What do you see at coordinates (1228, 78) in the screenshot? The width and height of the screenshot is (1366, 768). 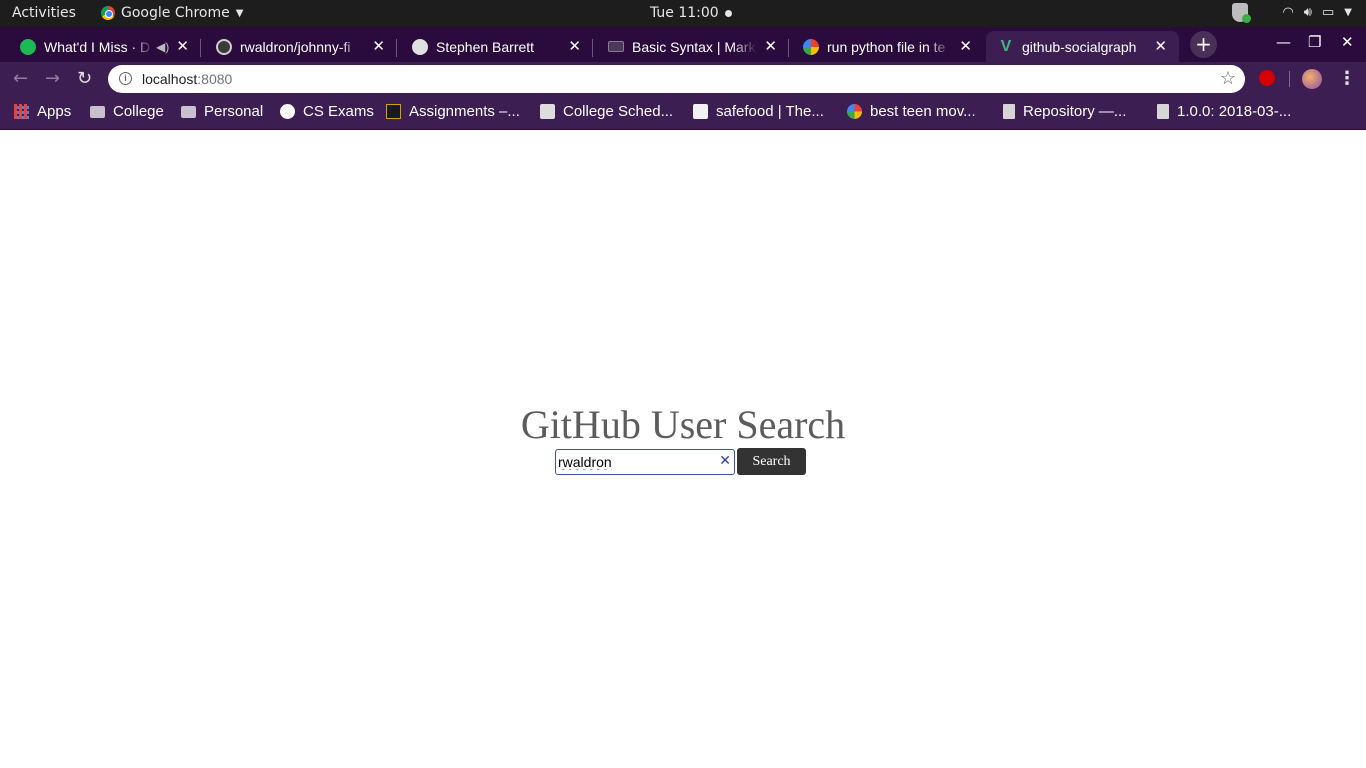 I see `star-icon: ☆` at bounding box center [1228, 78].